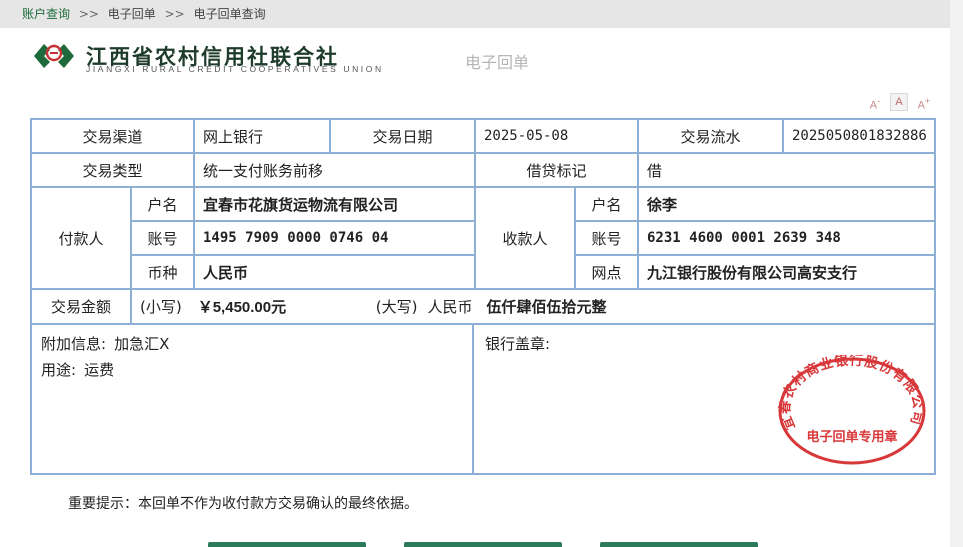  What do you see at coordinates (46, 14) in the screenshot?
I see `breadcrumb-account-query: 账户查询` at bounding box center [46, 14].